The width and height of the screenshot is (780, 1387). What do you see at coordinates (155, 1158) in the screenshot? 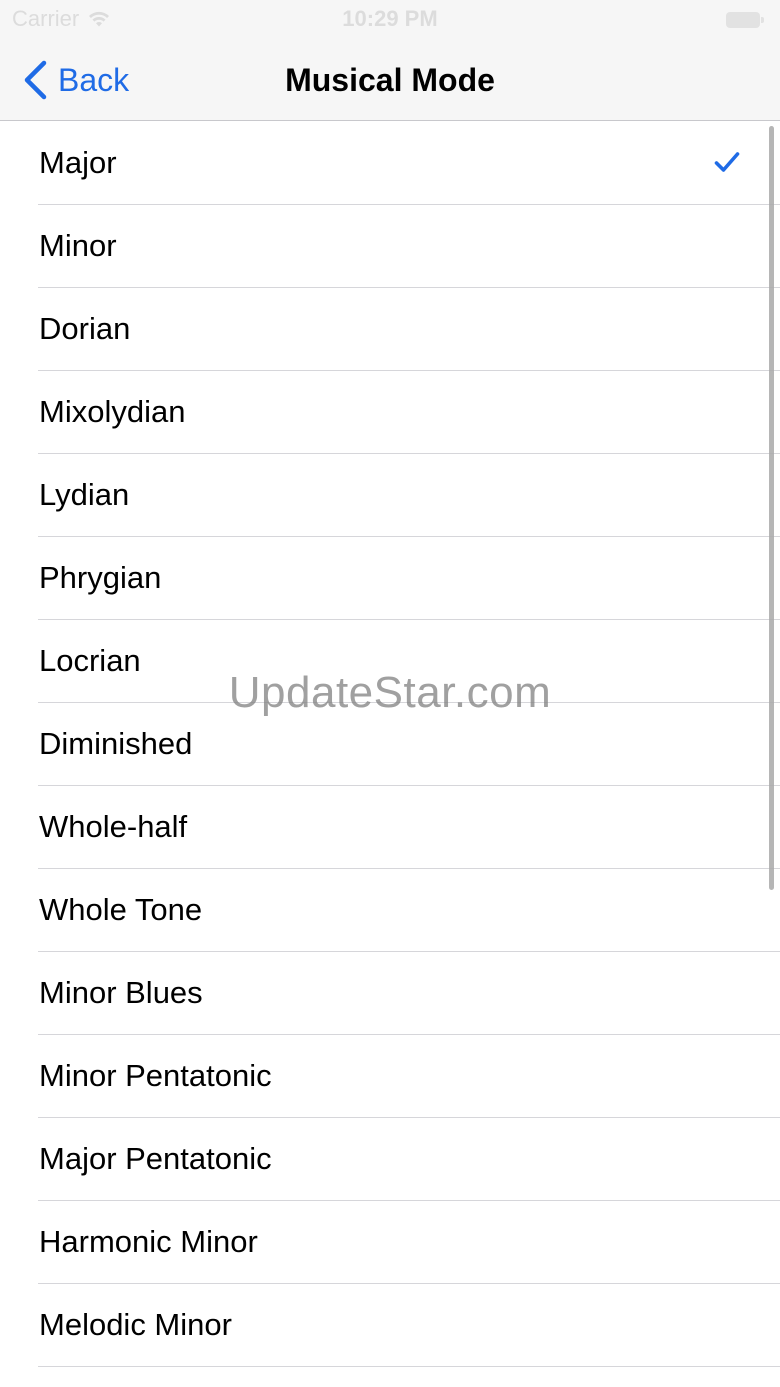
I see `list-item-label: Major Pentatonic` at bounding box center [155, 1158].